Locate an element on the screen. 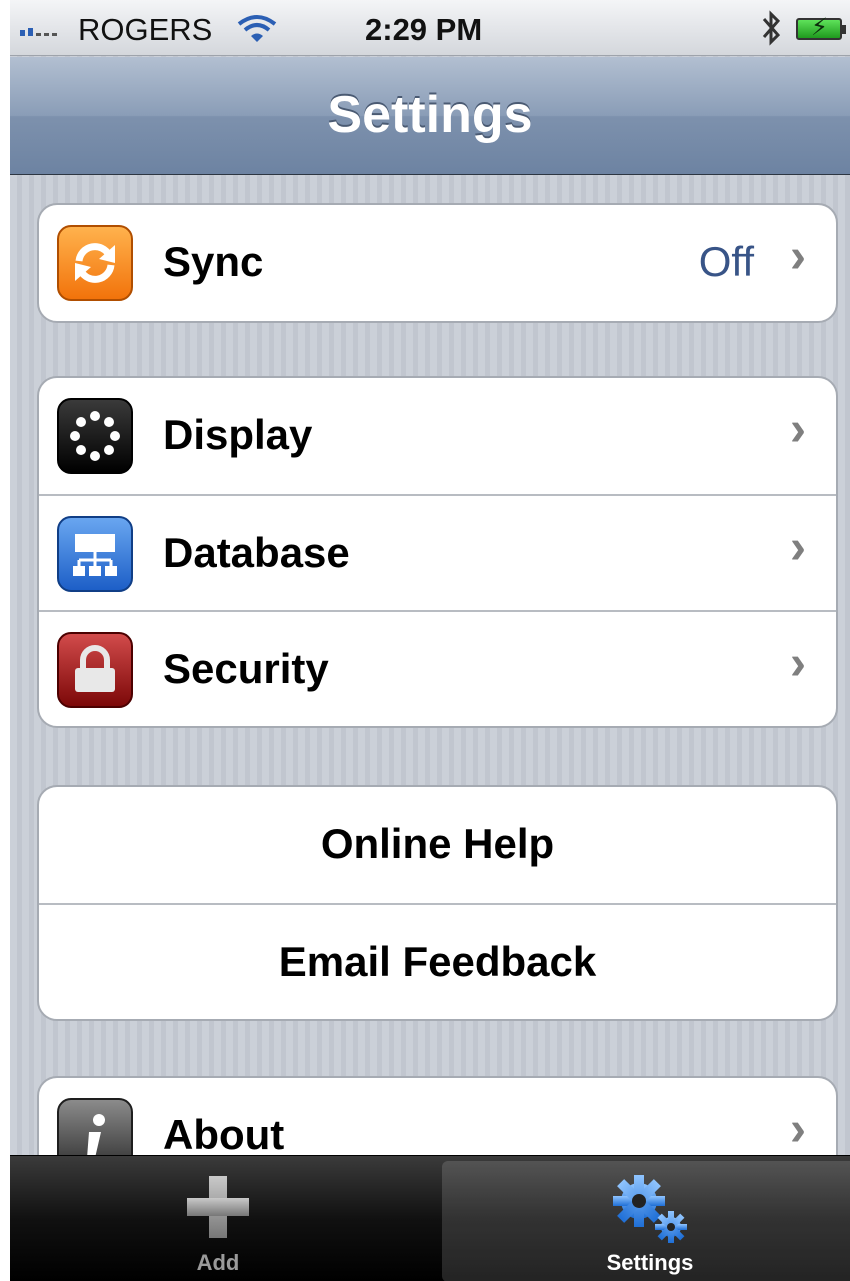 Image resolution: width=850 pixels, height=1281 pixels. database-icon is located at coordinates (95, 554).